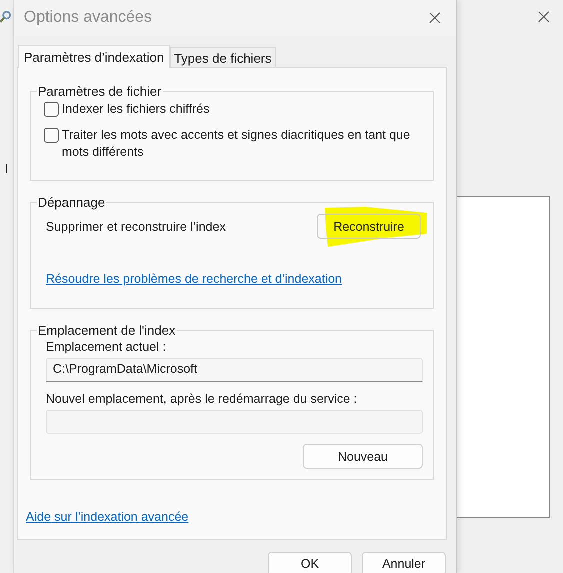 The image size is (563, 573). What do you see at coordinates (100, 91) in the screenshot?
I see `group-title: Paramètres de fichier` at bounding box center [100, 91].